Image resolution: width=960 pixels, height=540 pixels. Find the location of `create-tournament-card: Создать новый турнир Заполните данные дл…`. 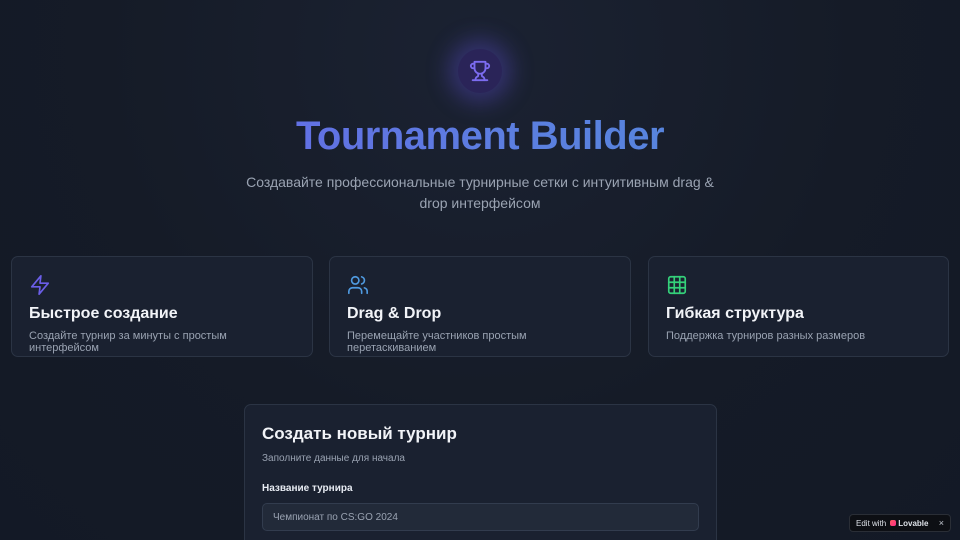

create-tournament-card: Создать новый турнир Заполните данные дл… is located at coordinates (480, 472).